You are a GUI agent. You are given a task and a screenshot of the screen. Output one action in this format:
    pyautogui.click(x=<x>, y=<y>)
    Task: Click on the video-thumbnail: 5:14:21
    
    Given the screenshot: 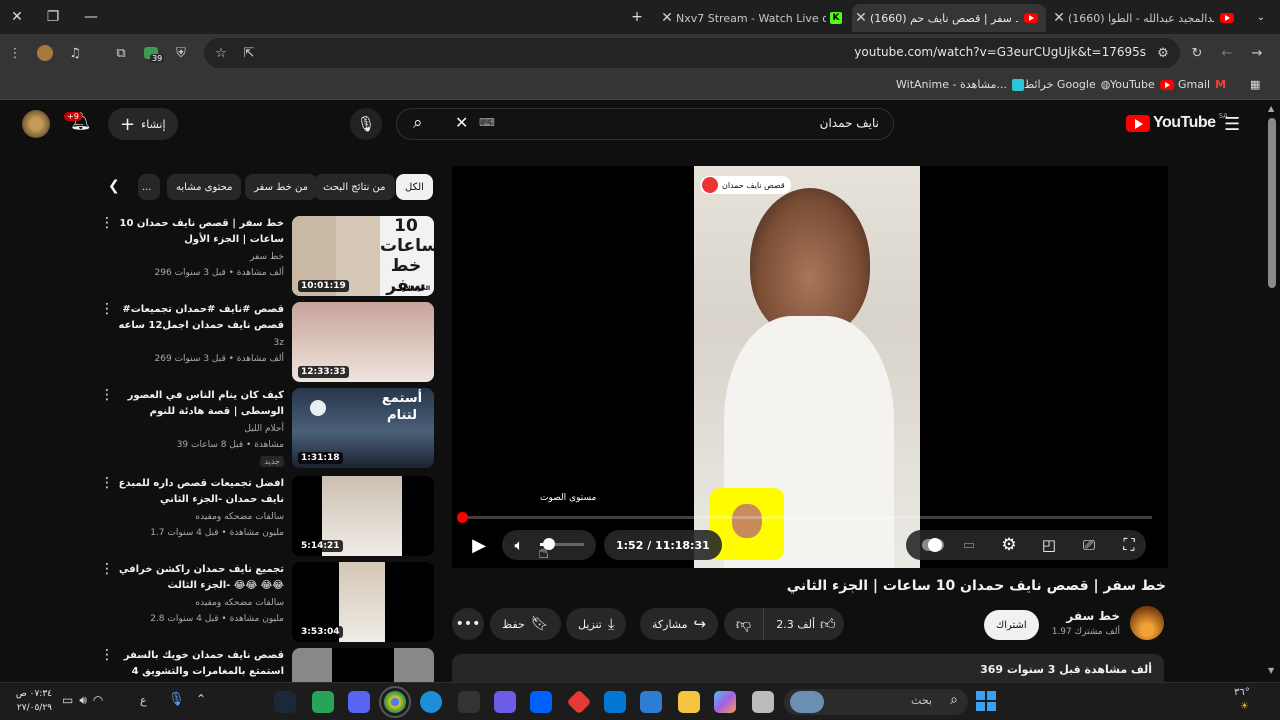 What is the action you would take?
    pyautogui.click(x=363, y=516)
    